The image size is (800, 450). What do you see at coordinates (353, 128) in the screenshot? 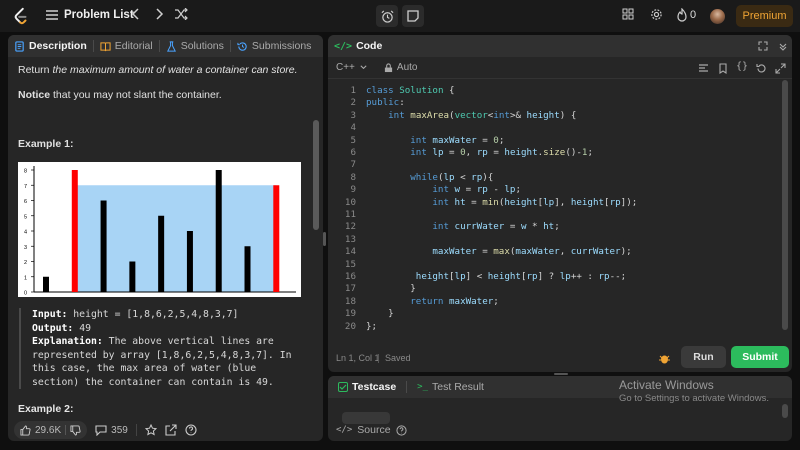
I see `line-number: 4` at bounding box center [353, 128].